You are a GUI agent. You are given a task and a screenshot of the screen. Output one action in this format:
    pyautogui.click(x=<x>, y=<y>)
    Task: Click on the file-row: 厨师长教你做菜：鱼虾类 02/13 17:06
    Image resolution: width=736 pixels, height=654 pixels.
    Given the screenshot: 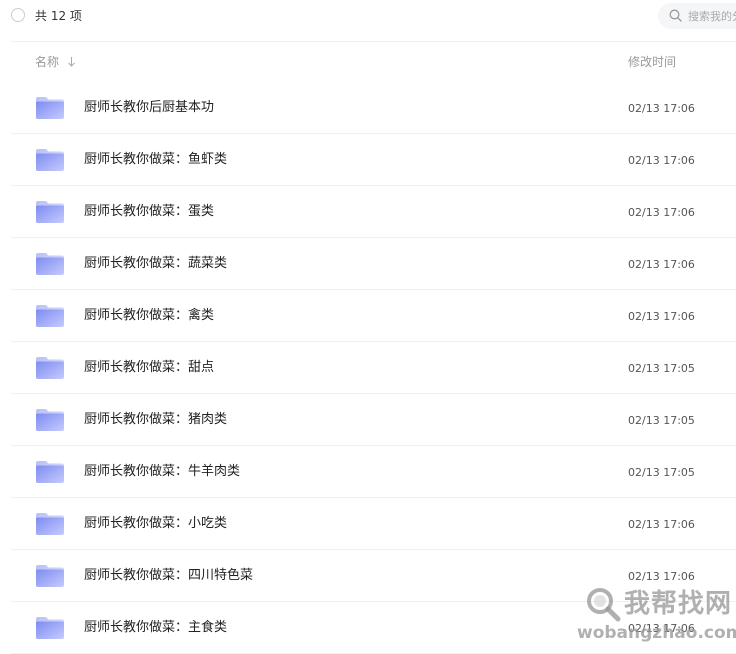 What is the action you would take?
    pyautogui.click(x=368, y=160)
    